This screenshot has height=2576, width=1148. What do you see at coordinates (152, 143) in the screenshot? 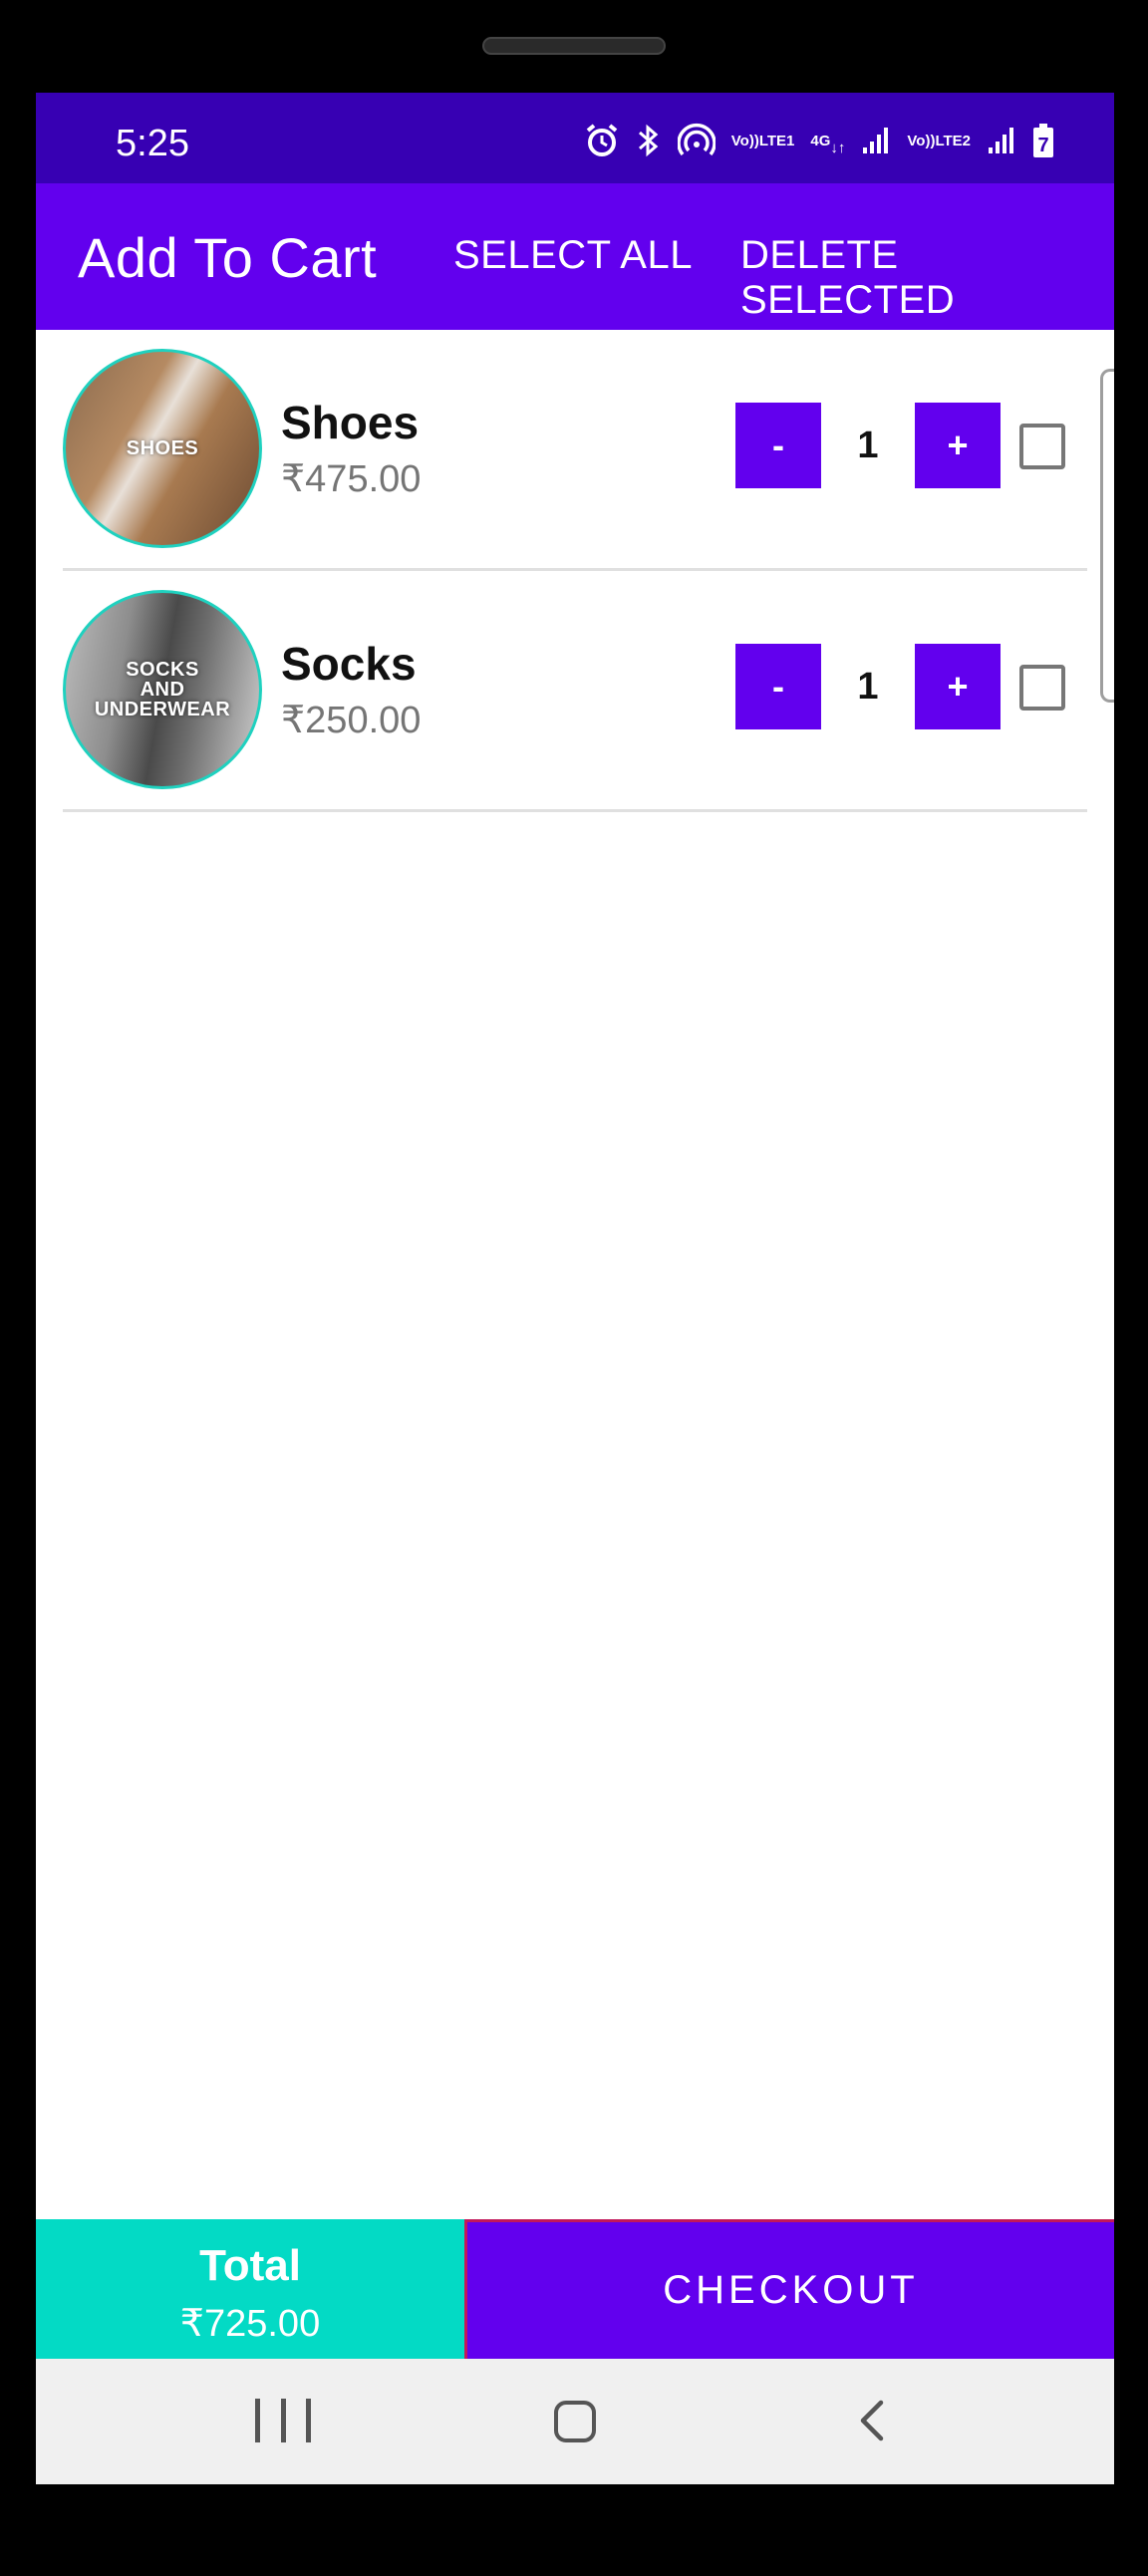
I see `status-time: 5:25` at bounding box center [152, 143].